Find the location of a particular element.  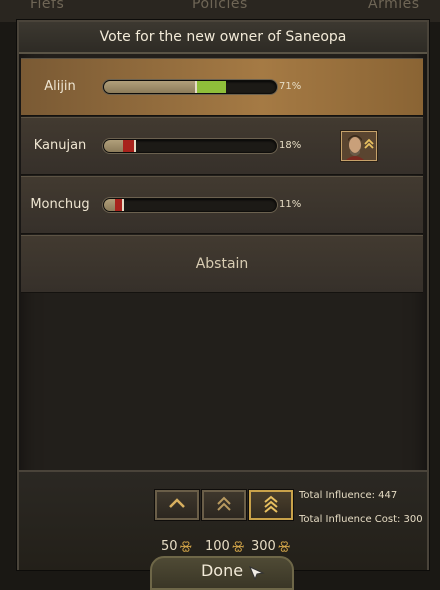

candidate-name: Monchug is located at coordinates (60, 204).